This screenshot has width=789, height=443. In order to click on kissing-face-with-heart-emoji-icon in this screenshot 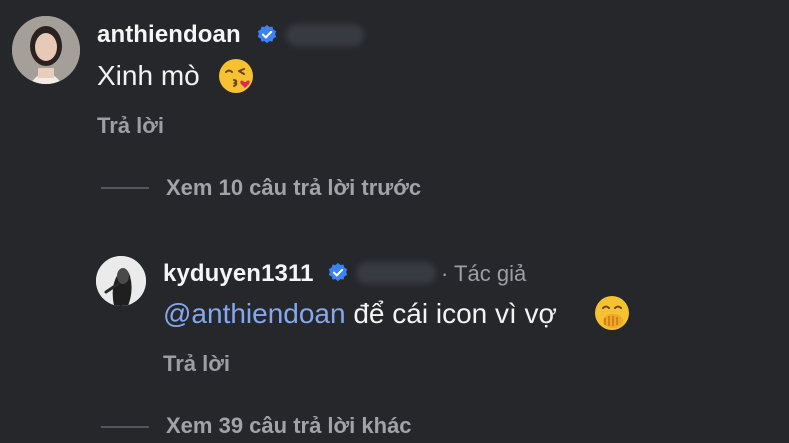, I will do `click(236, 76)`.